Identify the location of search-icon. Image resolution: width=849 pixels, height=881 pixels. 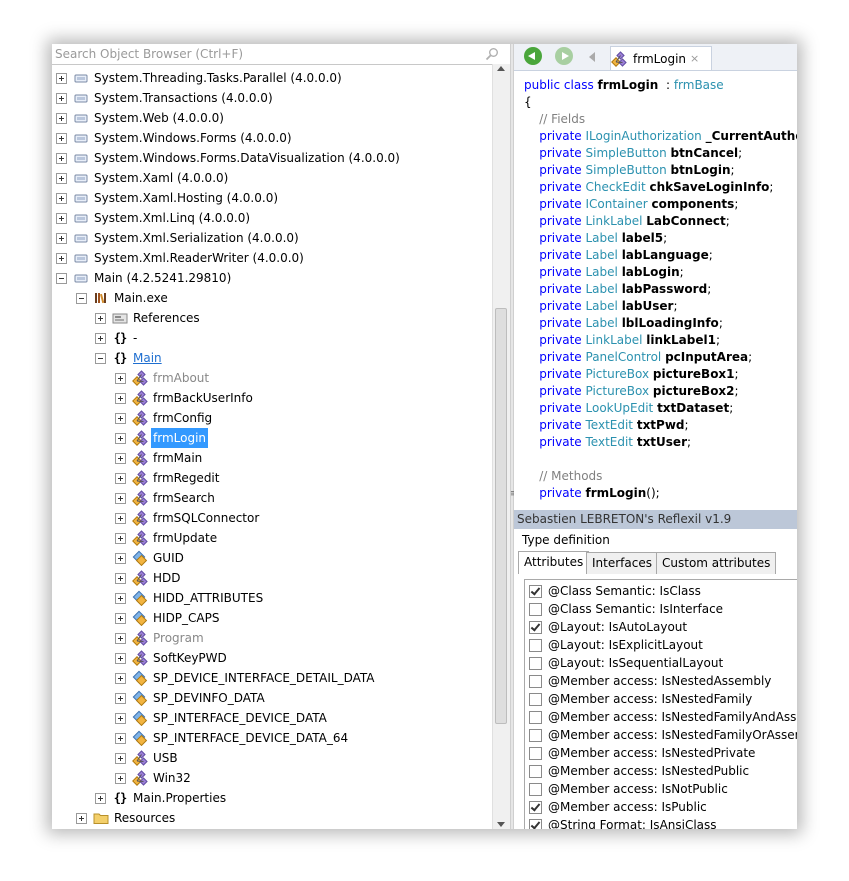
(492, 54).